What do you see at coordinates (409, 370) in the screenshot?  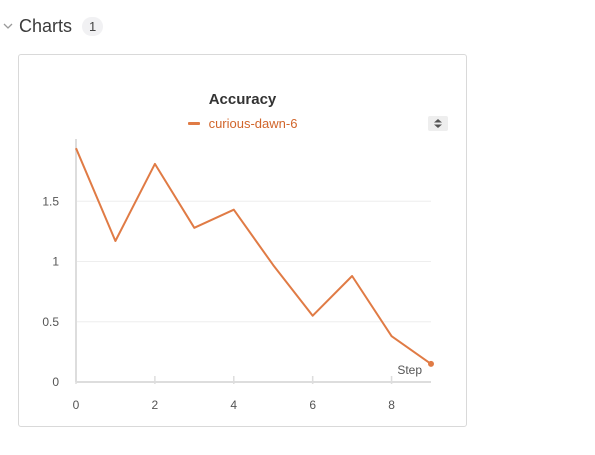 I see `x-axis-title: Step` at bounding box center [409, 370].